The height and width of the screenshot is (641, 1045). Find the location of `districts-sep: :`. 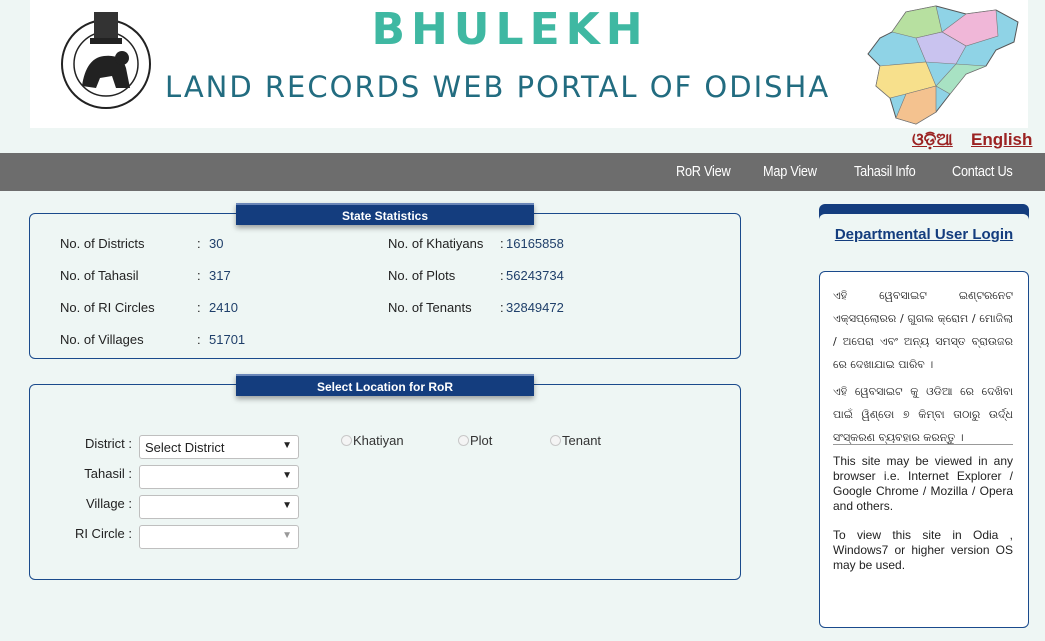

districts-sep: : is located at coordinates (199, 243).